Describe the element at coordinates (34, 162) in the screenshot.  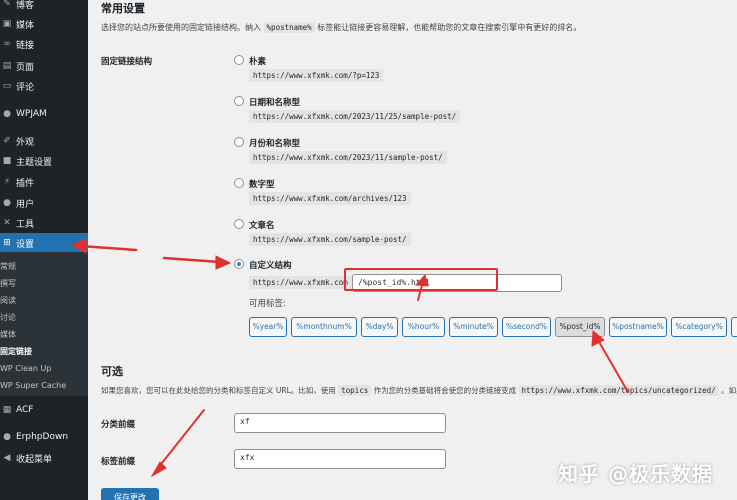
I see `menu-item-label: 主题设置` at that location.